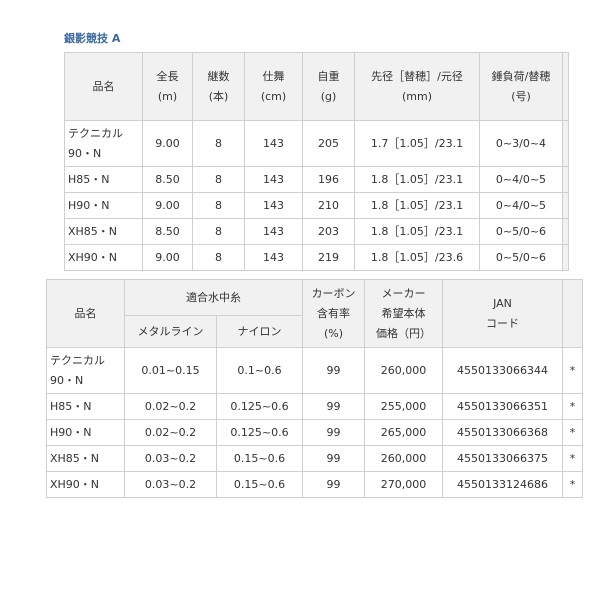 This screenshot has width=600, height=600. I want to click on table-row: XH90・N 9.00 8 143 219 1.8［1.05］/23.6 0~5/0~6, so click(316, 257).